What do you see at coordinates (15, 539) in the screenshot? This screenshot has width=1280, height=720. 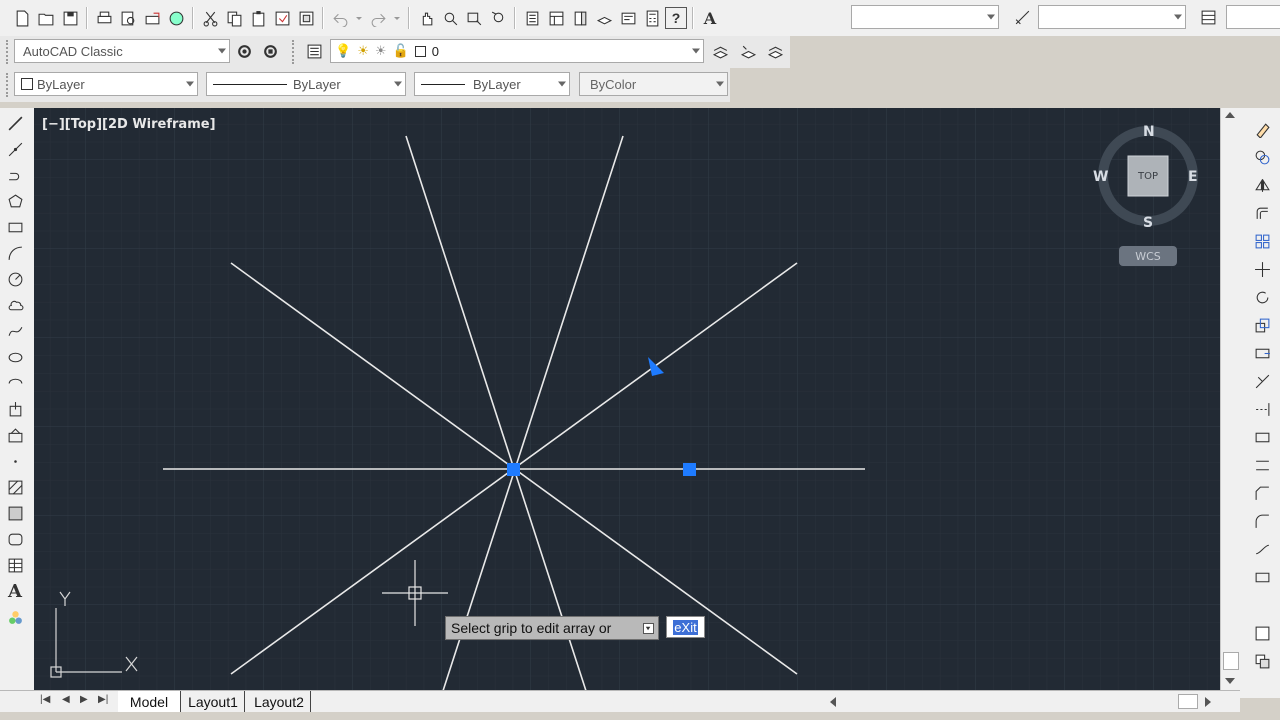 I see `region-icon` at bounding box center [15, 539].